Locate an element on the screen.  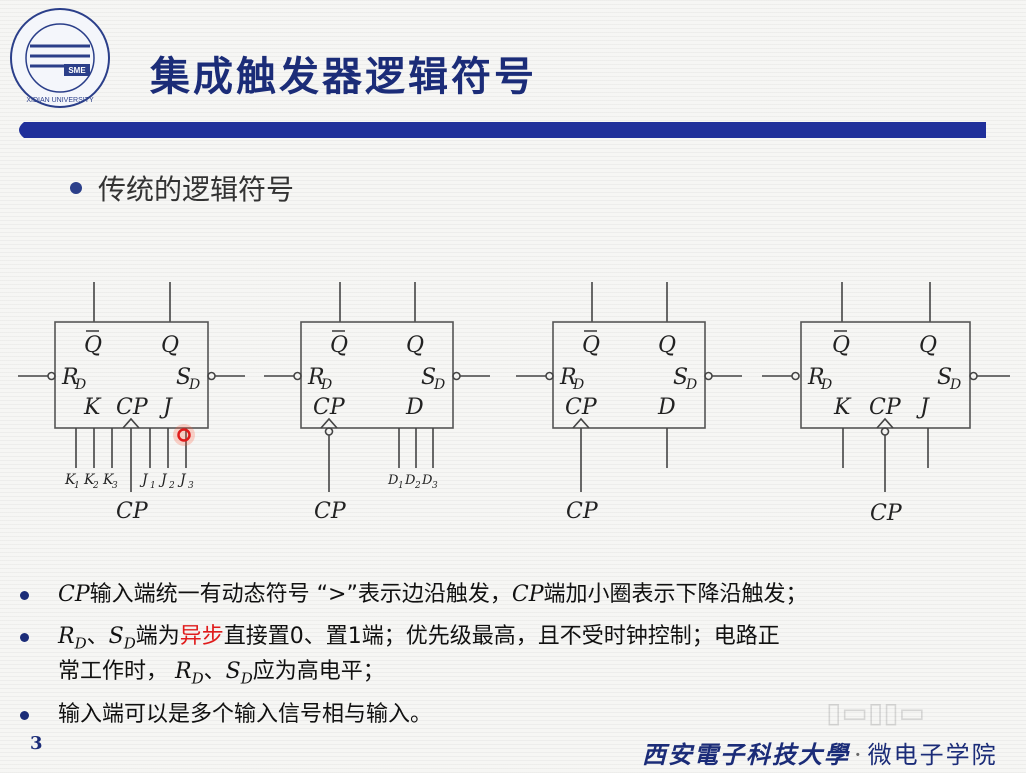
page-number: 3 is located at coordinates (36, 743).